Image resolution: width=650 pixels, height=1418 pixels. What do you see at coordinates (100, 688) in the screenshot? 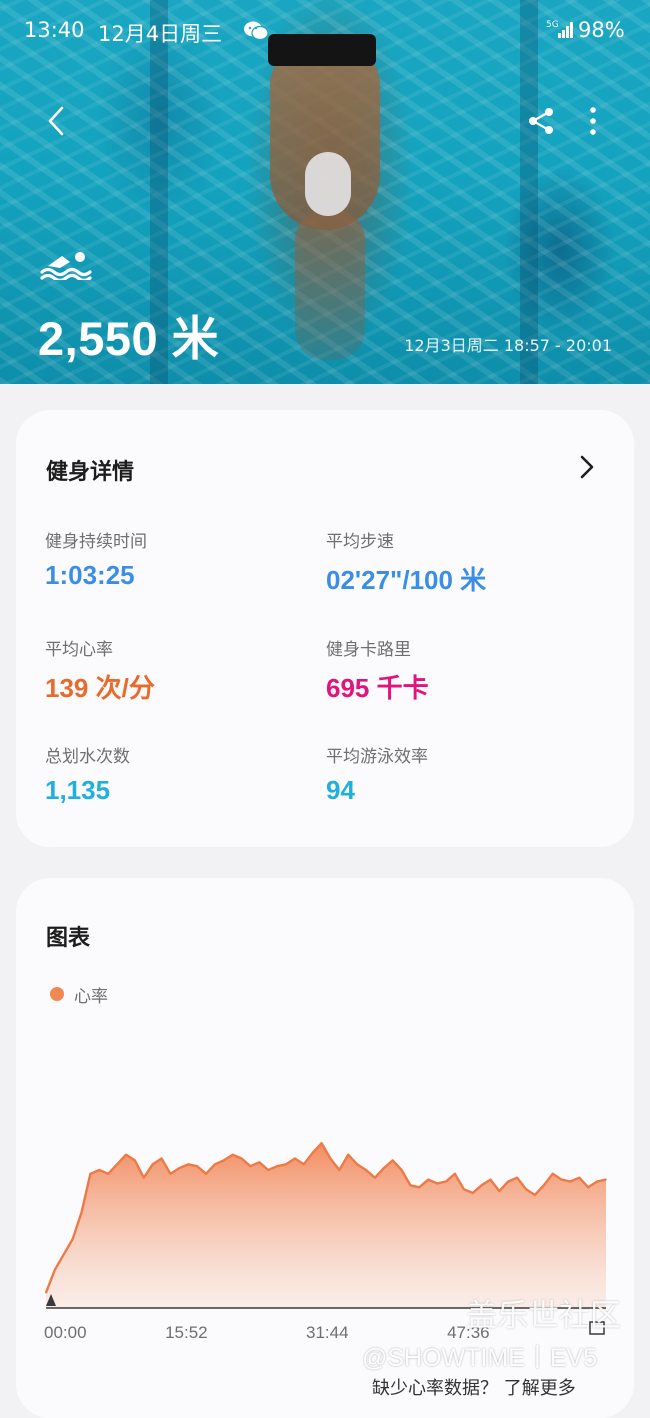
I see `stat-value: 139 次/分` at bounding box center [100, 688].